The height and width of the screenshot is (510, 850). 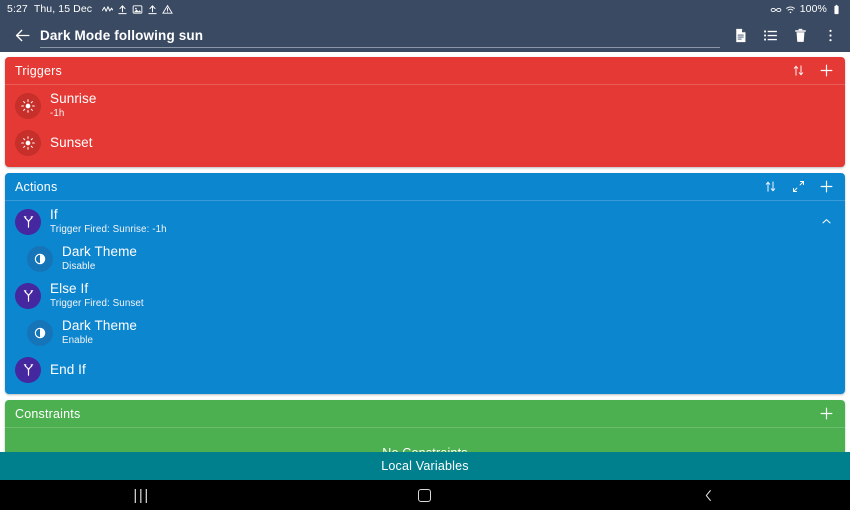 I want to click on constraints-header: Constraints, so click(x=425, y=414).